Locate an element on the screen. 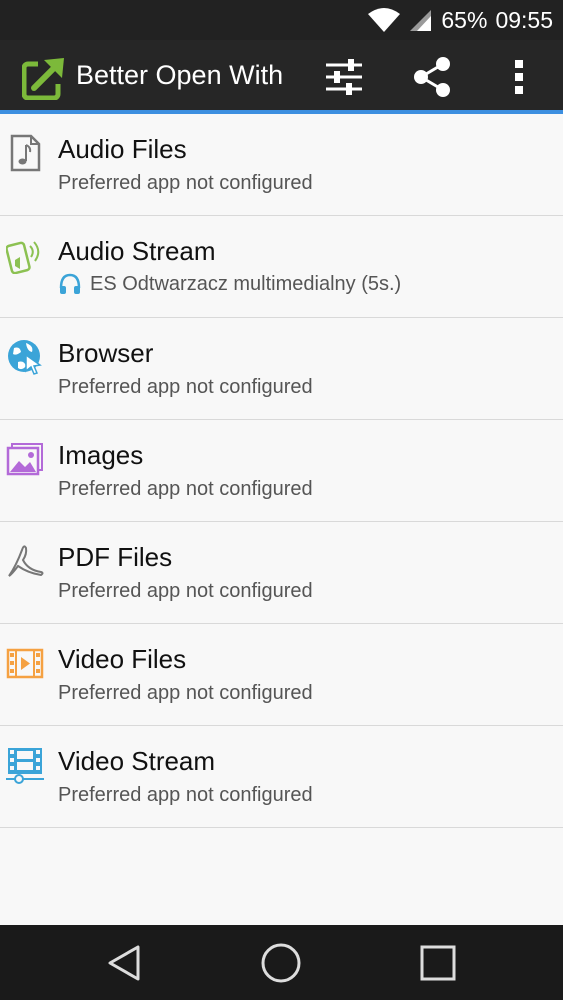 This screenshot has height=1000, width=563. share-button is located at coordinates (432, 77).